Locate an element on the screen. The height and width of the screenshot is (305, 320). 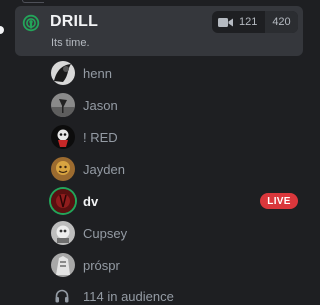
stage-channel-item: DRILL Its time. 121 420 is located at coordinates (159, 31).